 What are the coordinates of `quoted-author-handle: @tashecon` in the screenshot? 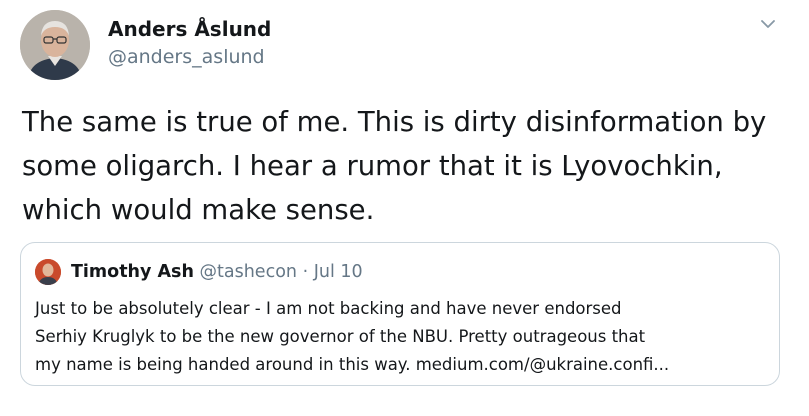 It's located at (248, 272).